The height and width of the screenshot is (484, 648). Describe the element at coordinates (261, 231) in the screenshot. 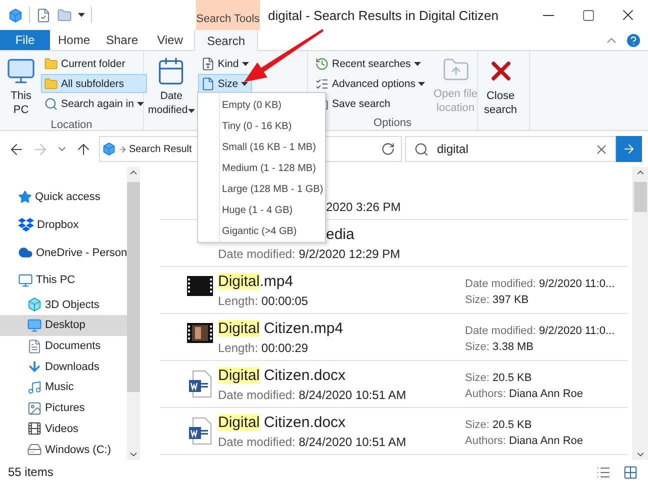

I see `menu-item: Gigantic (>4 GB)` at that location.